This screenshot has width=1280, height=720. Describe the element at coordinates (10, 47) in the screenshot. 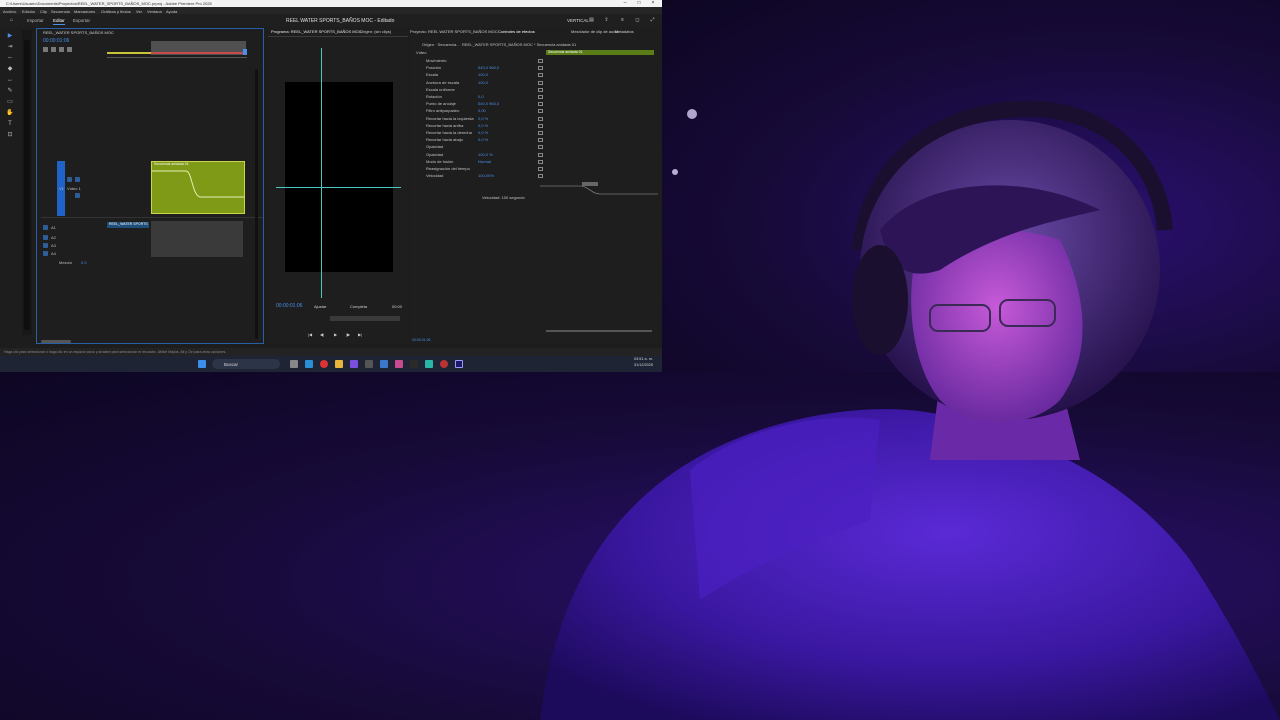

I see `track-select-icon: ⇥` at that location.